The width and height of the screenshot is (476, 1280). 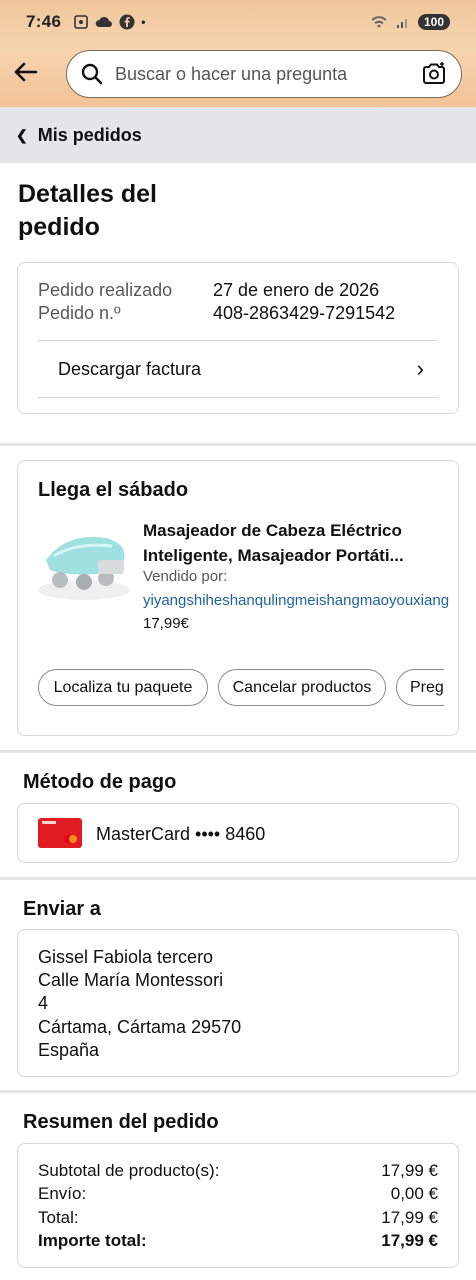 I want to click on summary-row-label: Subtotal de producto(s):, so click(x=129, y=1170).